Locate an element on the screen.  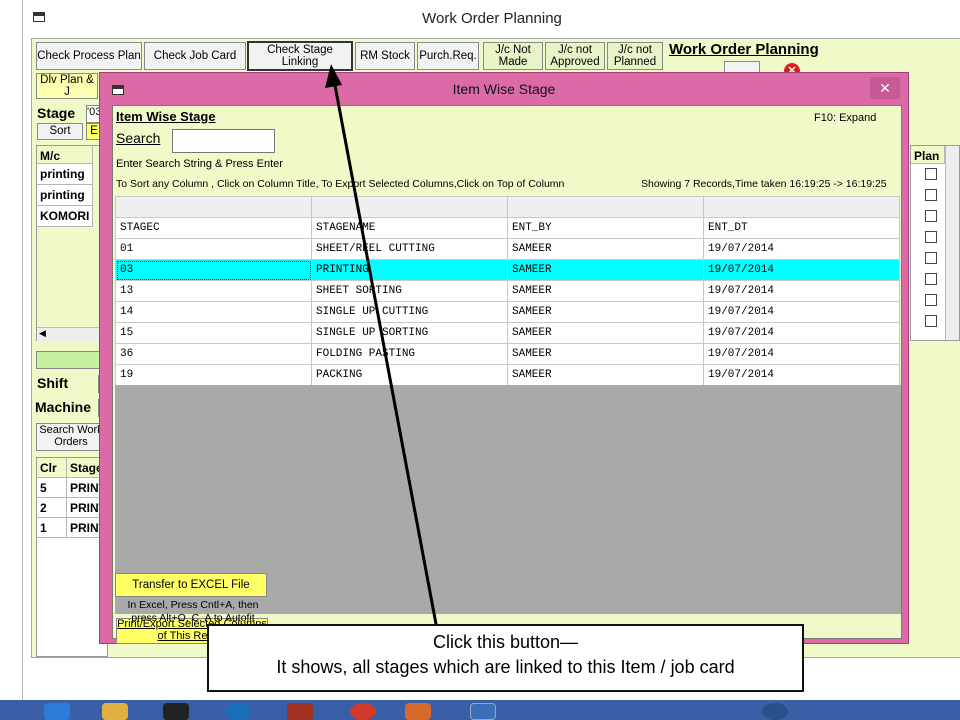
hp-icon is located at coordinates (238, 711).